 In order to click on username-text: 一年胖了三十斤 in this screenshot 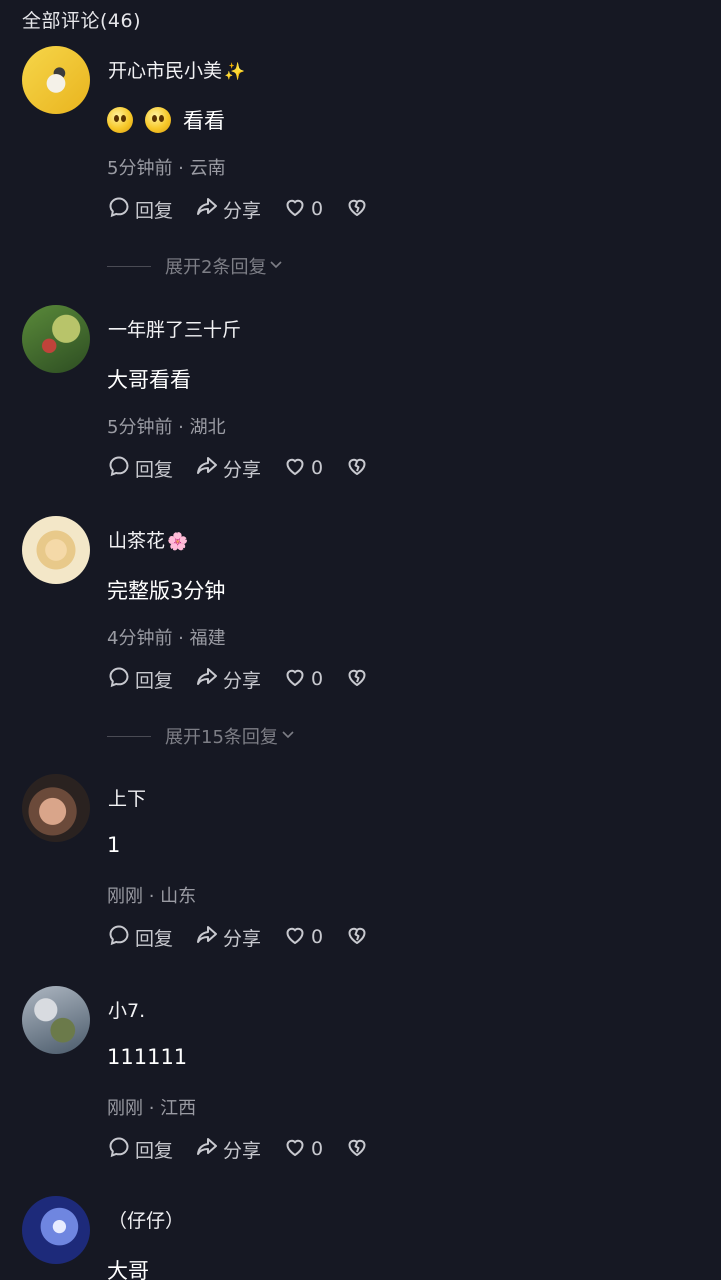, I will do `click(174, 330)`.